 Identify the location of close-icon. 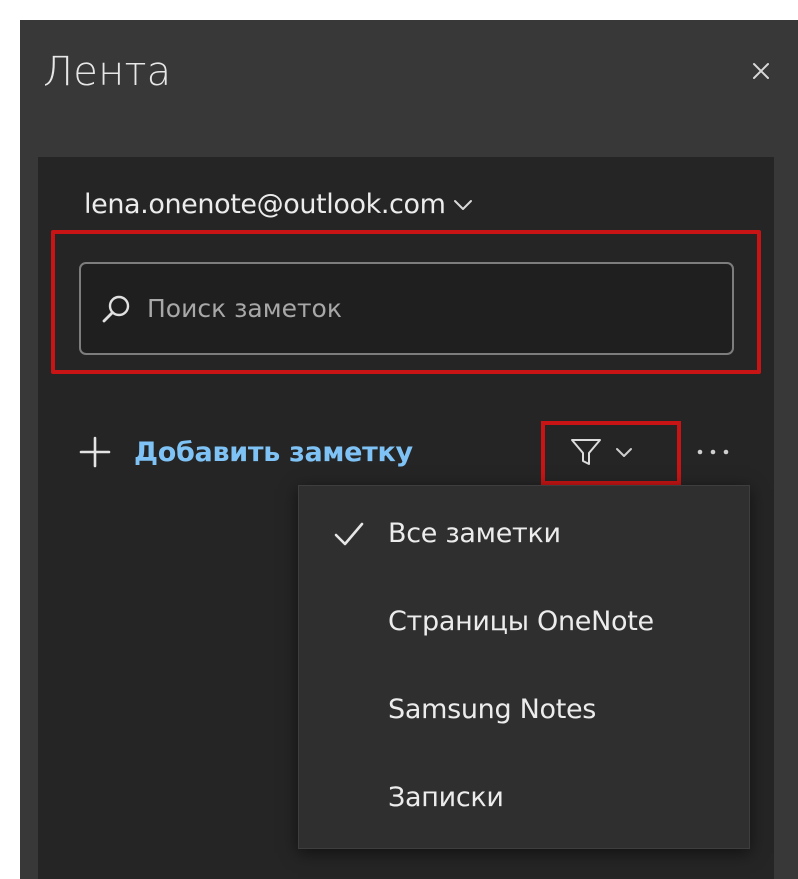
(761, 71).